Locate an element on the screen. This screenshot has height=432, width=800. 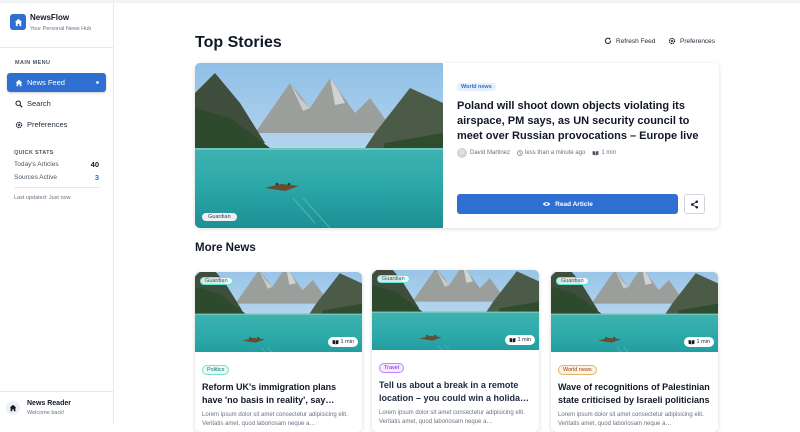
app-name: NewsFlow is located at coordinates (50, 17).